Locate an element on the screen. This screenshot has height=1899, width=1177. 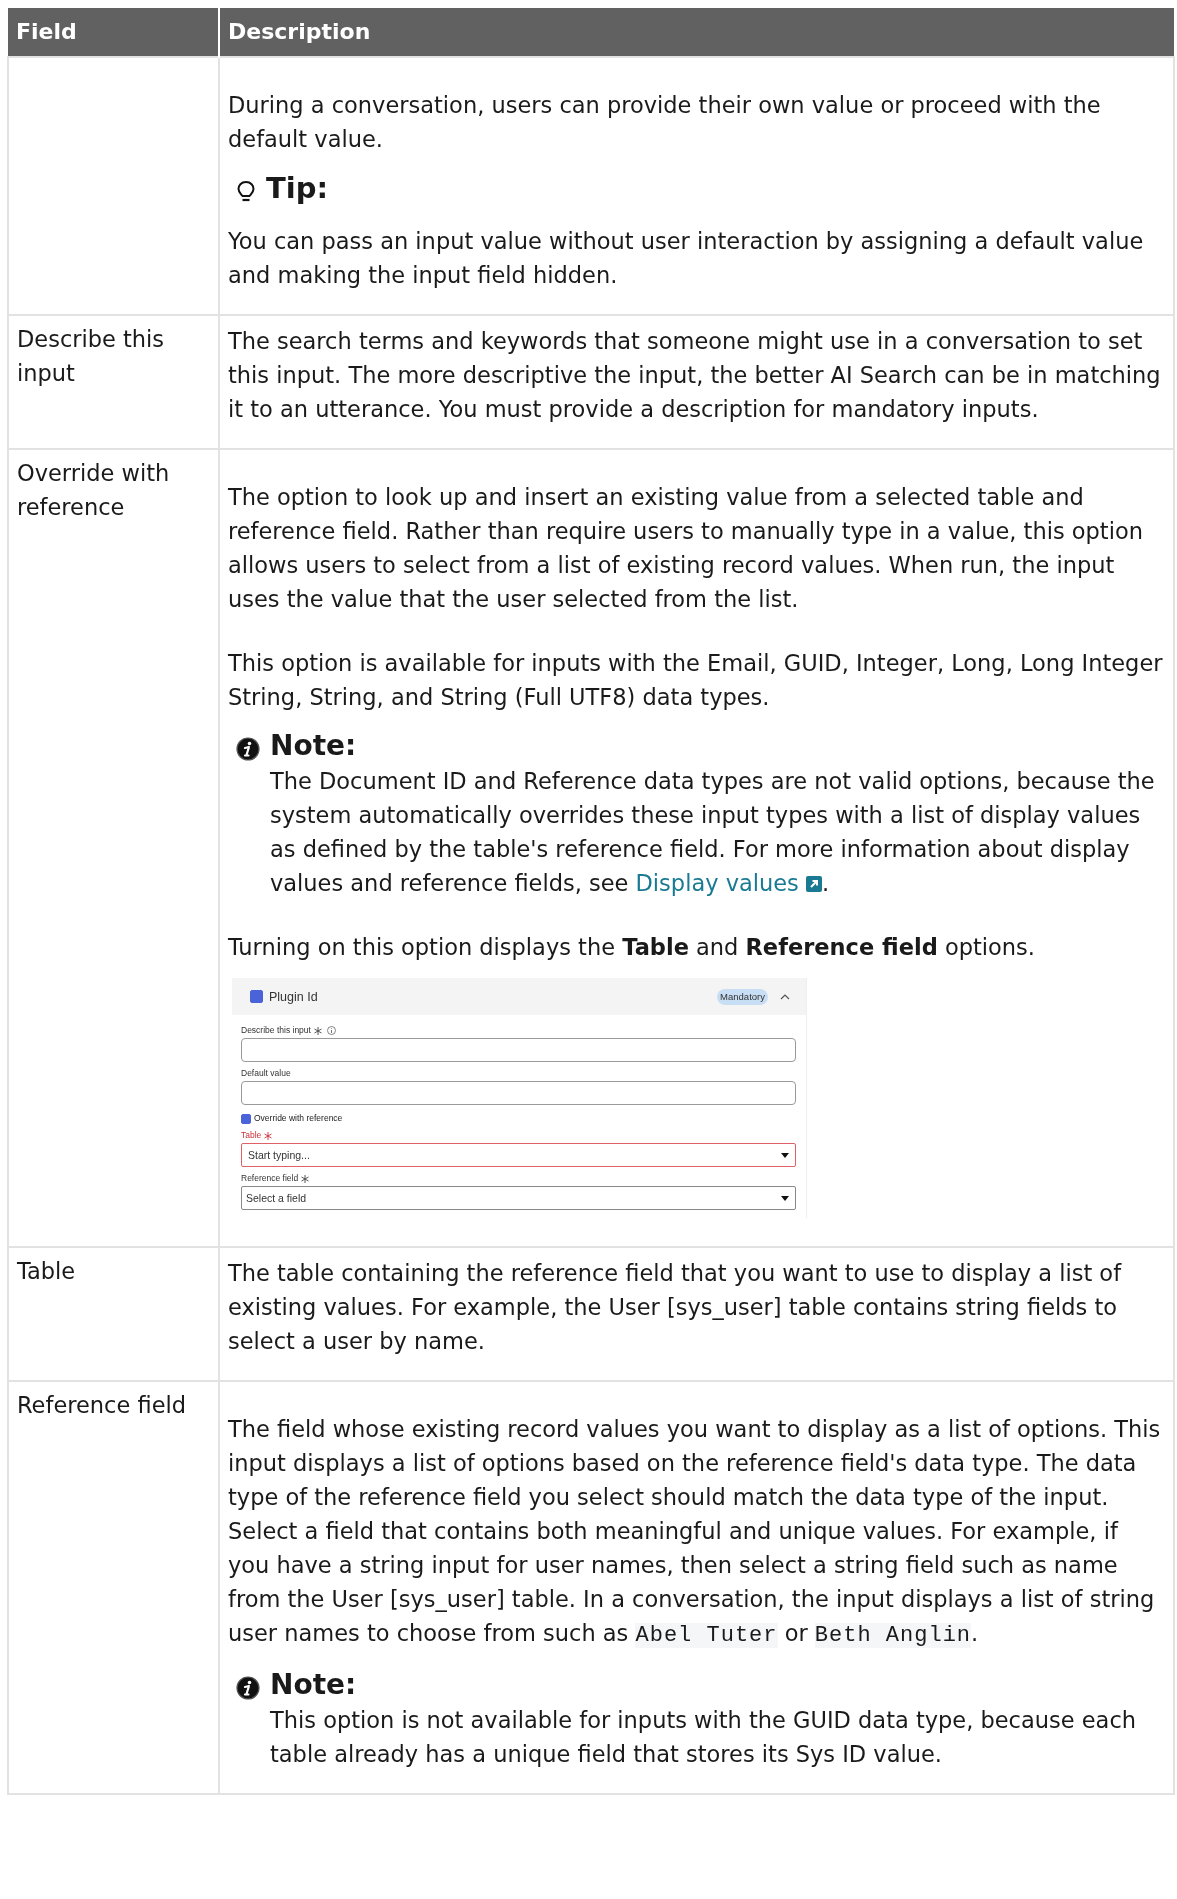
paragraph: Turning on this option displays the Table and Reference field options. is located at coordinates (632, 947).